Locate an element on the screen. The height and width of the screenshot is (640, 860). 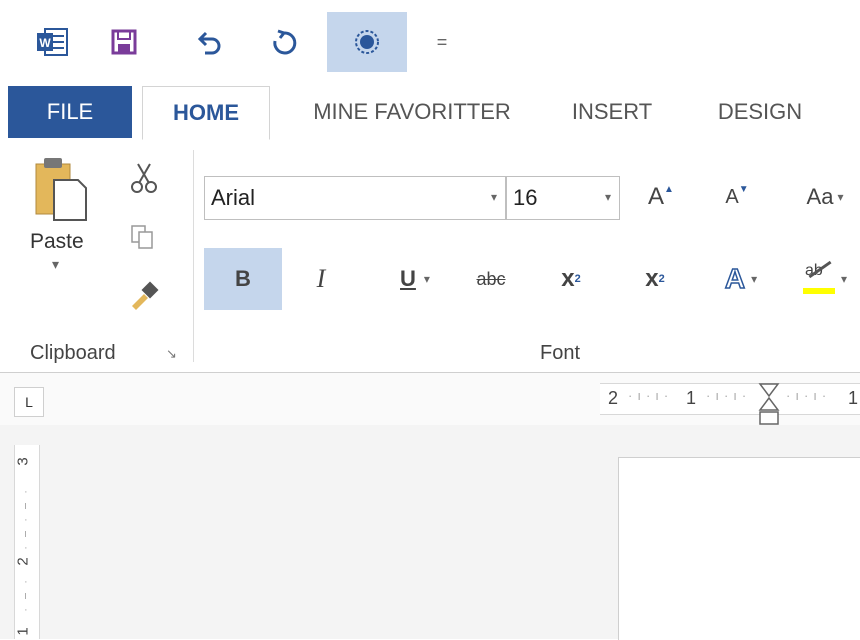
subscript-label: x is located at coordinates (568, 278).